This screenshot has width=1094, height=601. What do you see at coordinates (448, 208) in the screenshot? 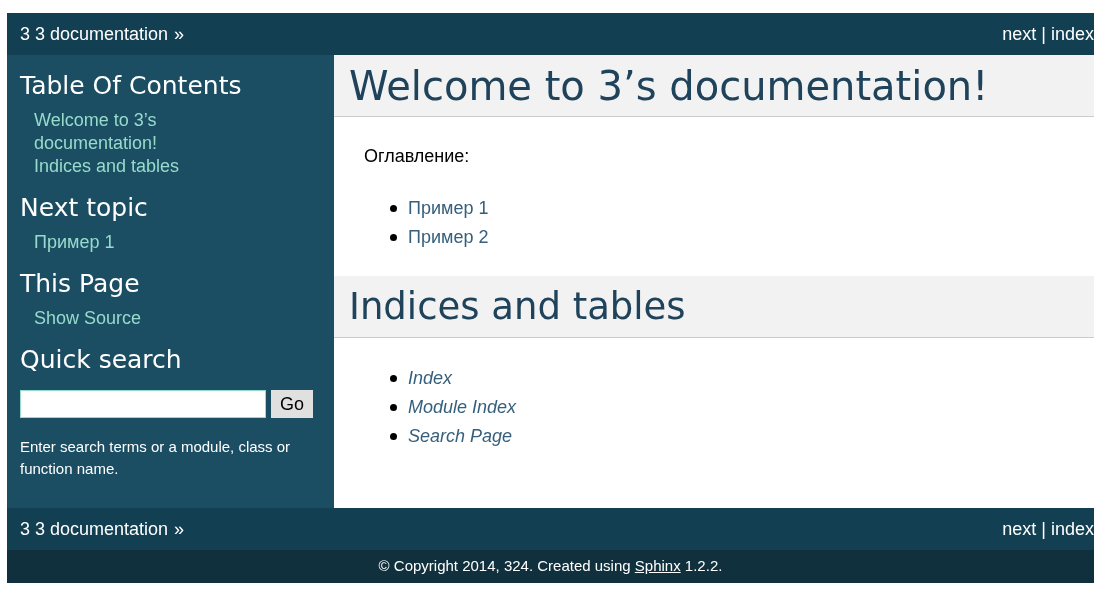
I see `content-link: Пример 1` at bounding box center [448, 208].